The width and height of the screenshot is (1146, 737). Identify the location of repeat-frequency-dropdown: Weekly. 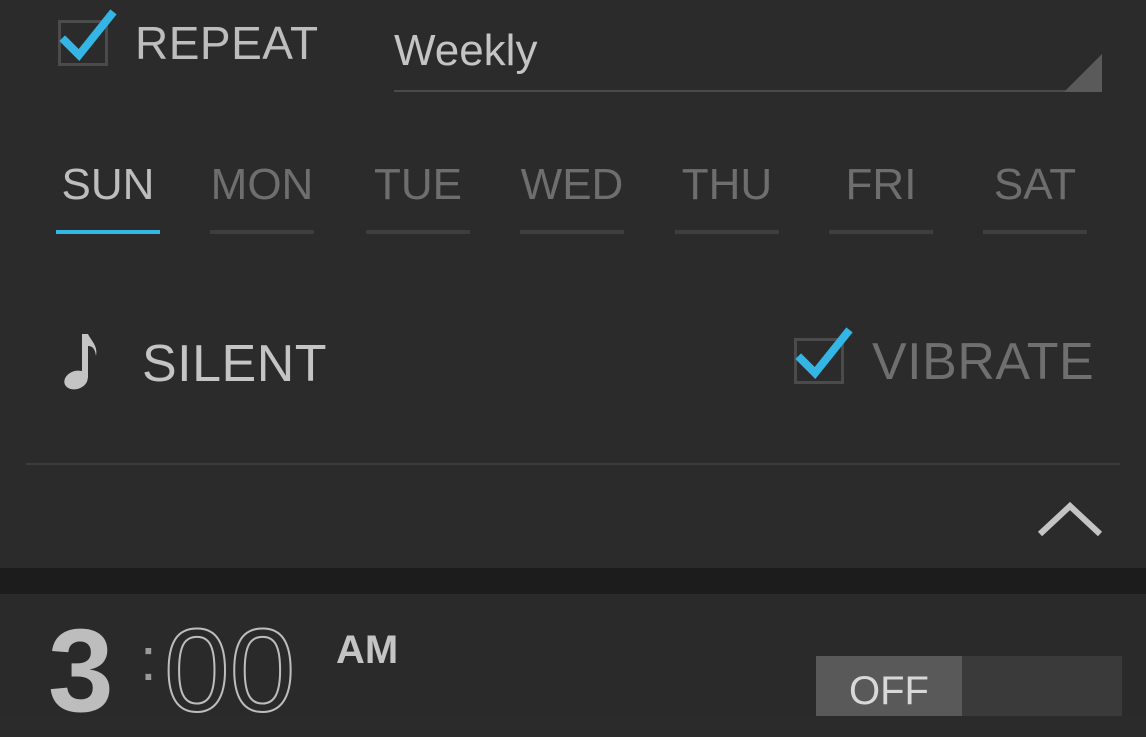
(748, 57).